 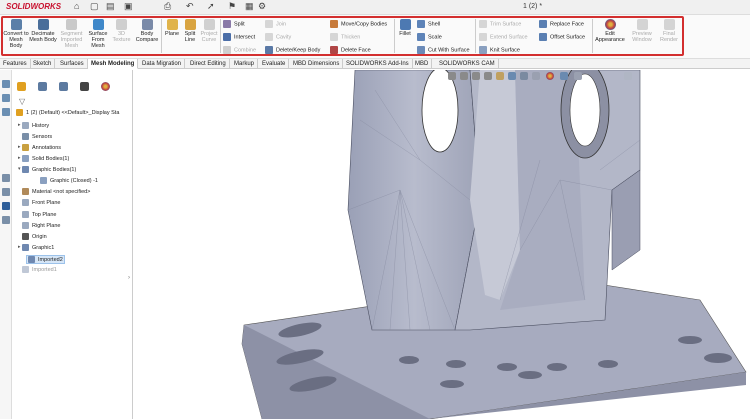 What do you see at coordinates (121, 31) in the screenshot?
I see `3d-texture-button: 3D Texture` at bounding box center [121, 31].